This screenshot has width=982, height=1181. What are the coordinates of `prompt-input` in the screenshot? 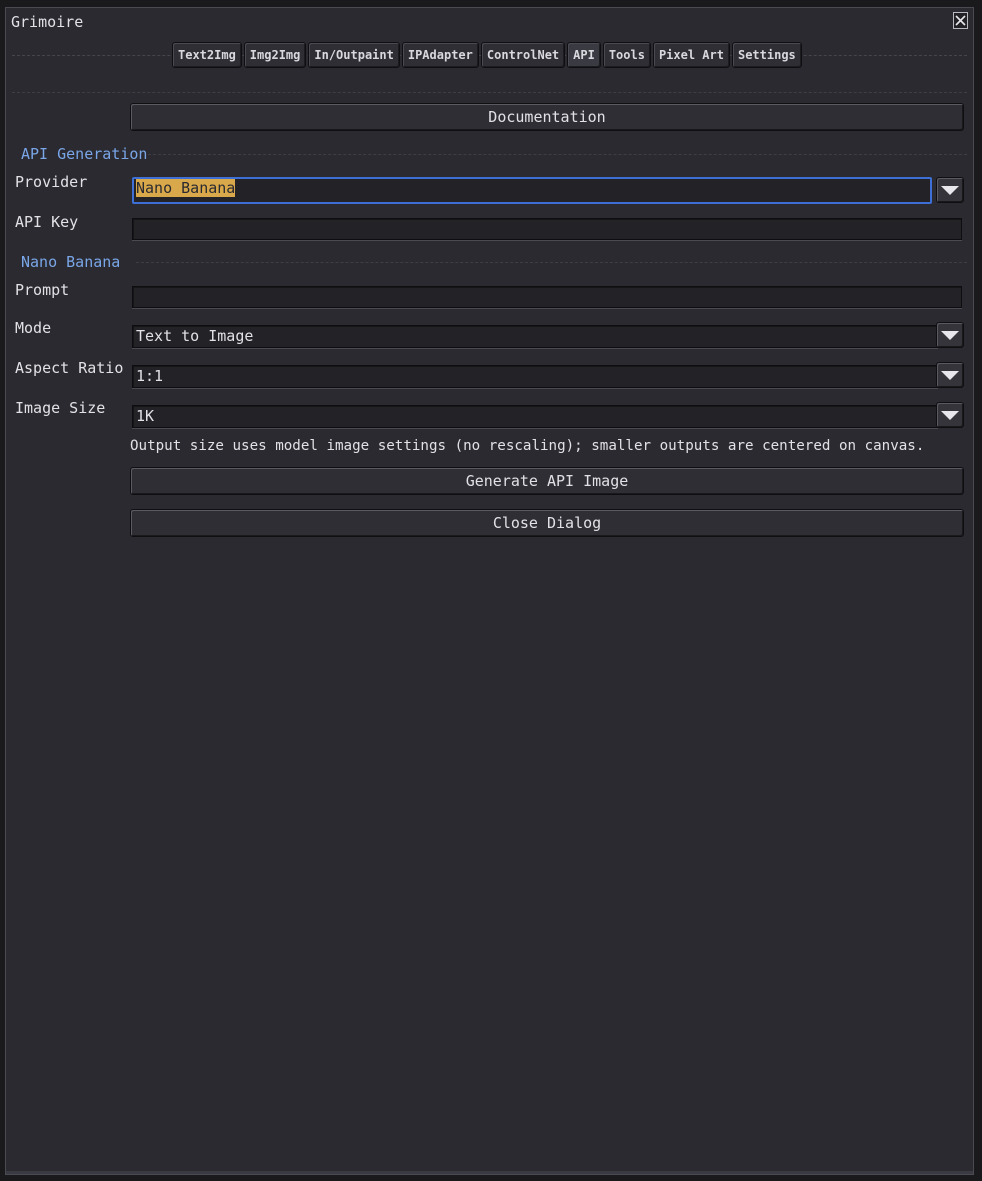 It's located at (547, 297).